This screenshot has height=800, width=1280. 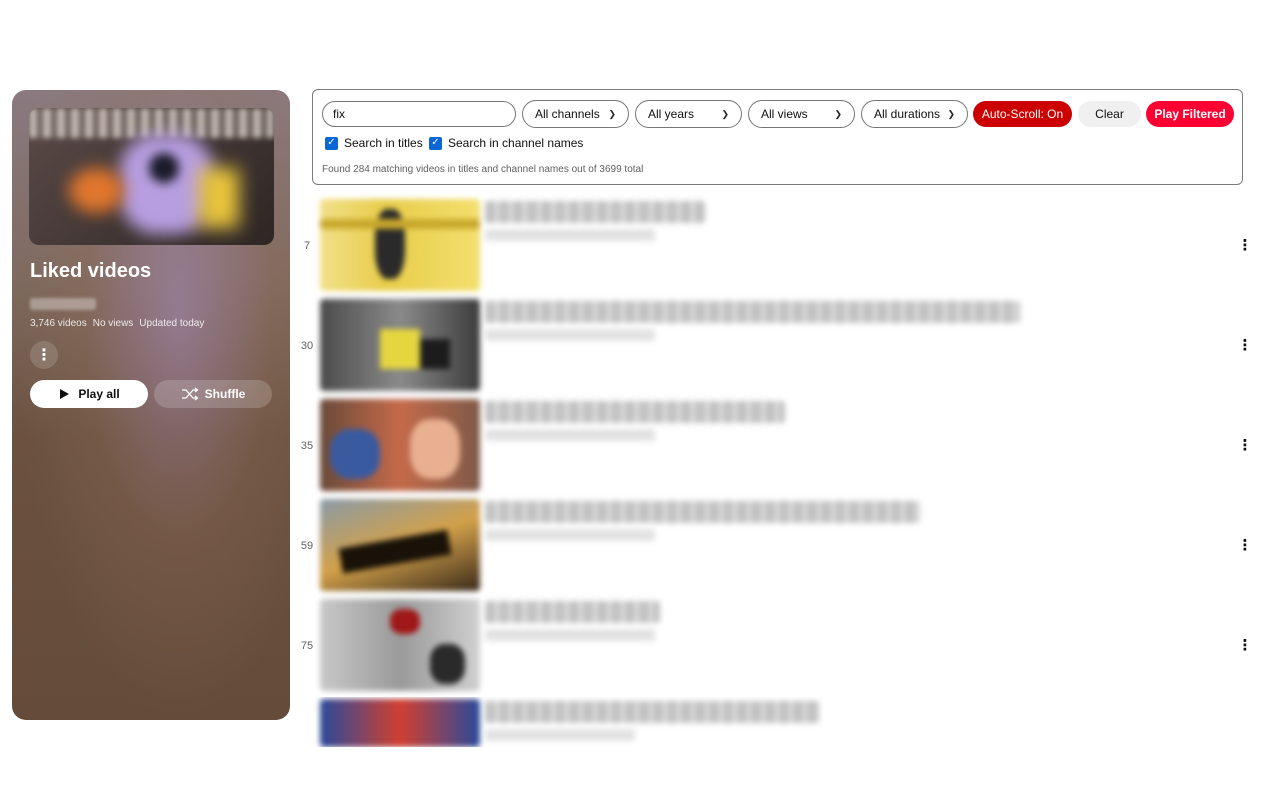 What do you see at coordinates (307, 546) in the screenshot?
I see `video-index: 59` at bounding box center [307, 546].